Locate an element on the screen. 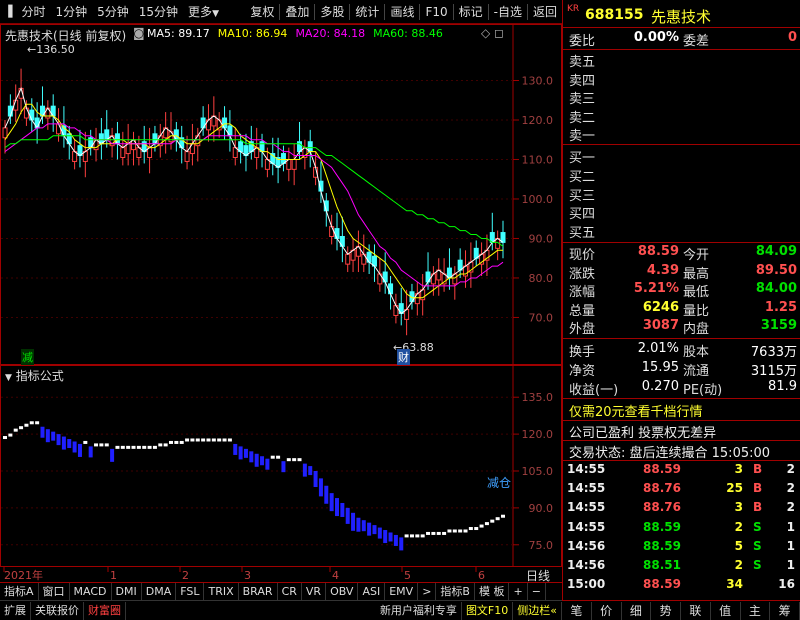  add-indicator-button: + is located at coordinates (518, 591).